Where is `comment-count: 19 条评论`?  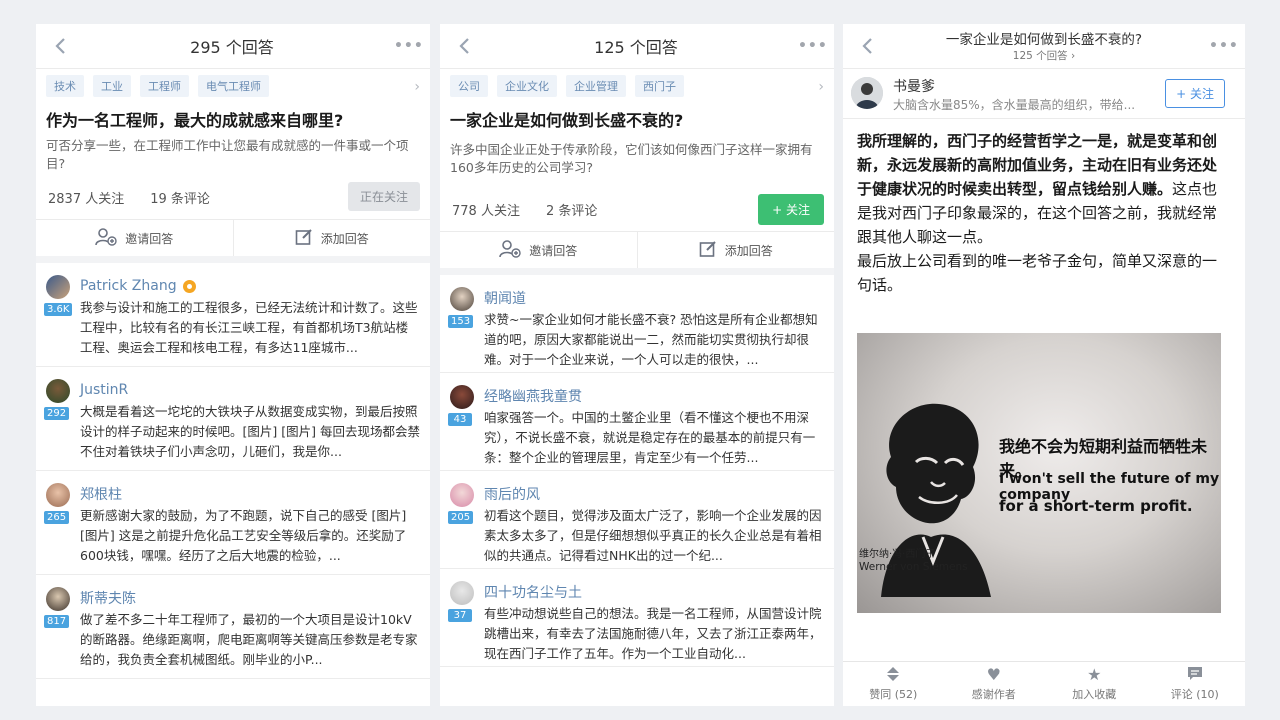
comment-count: 19 条评论 is located at coordinates (180, 197).